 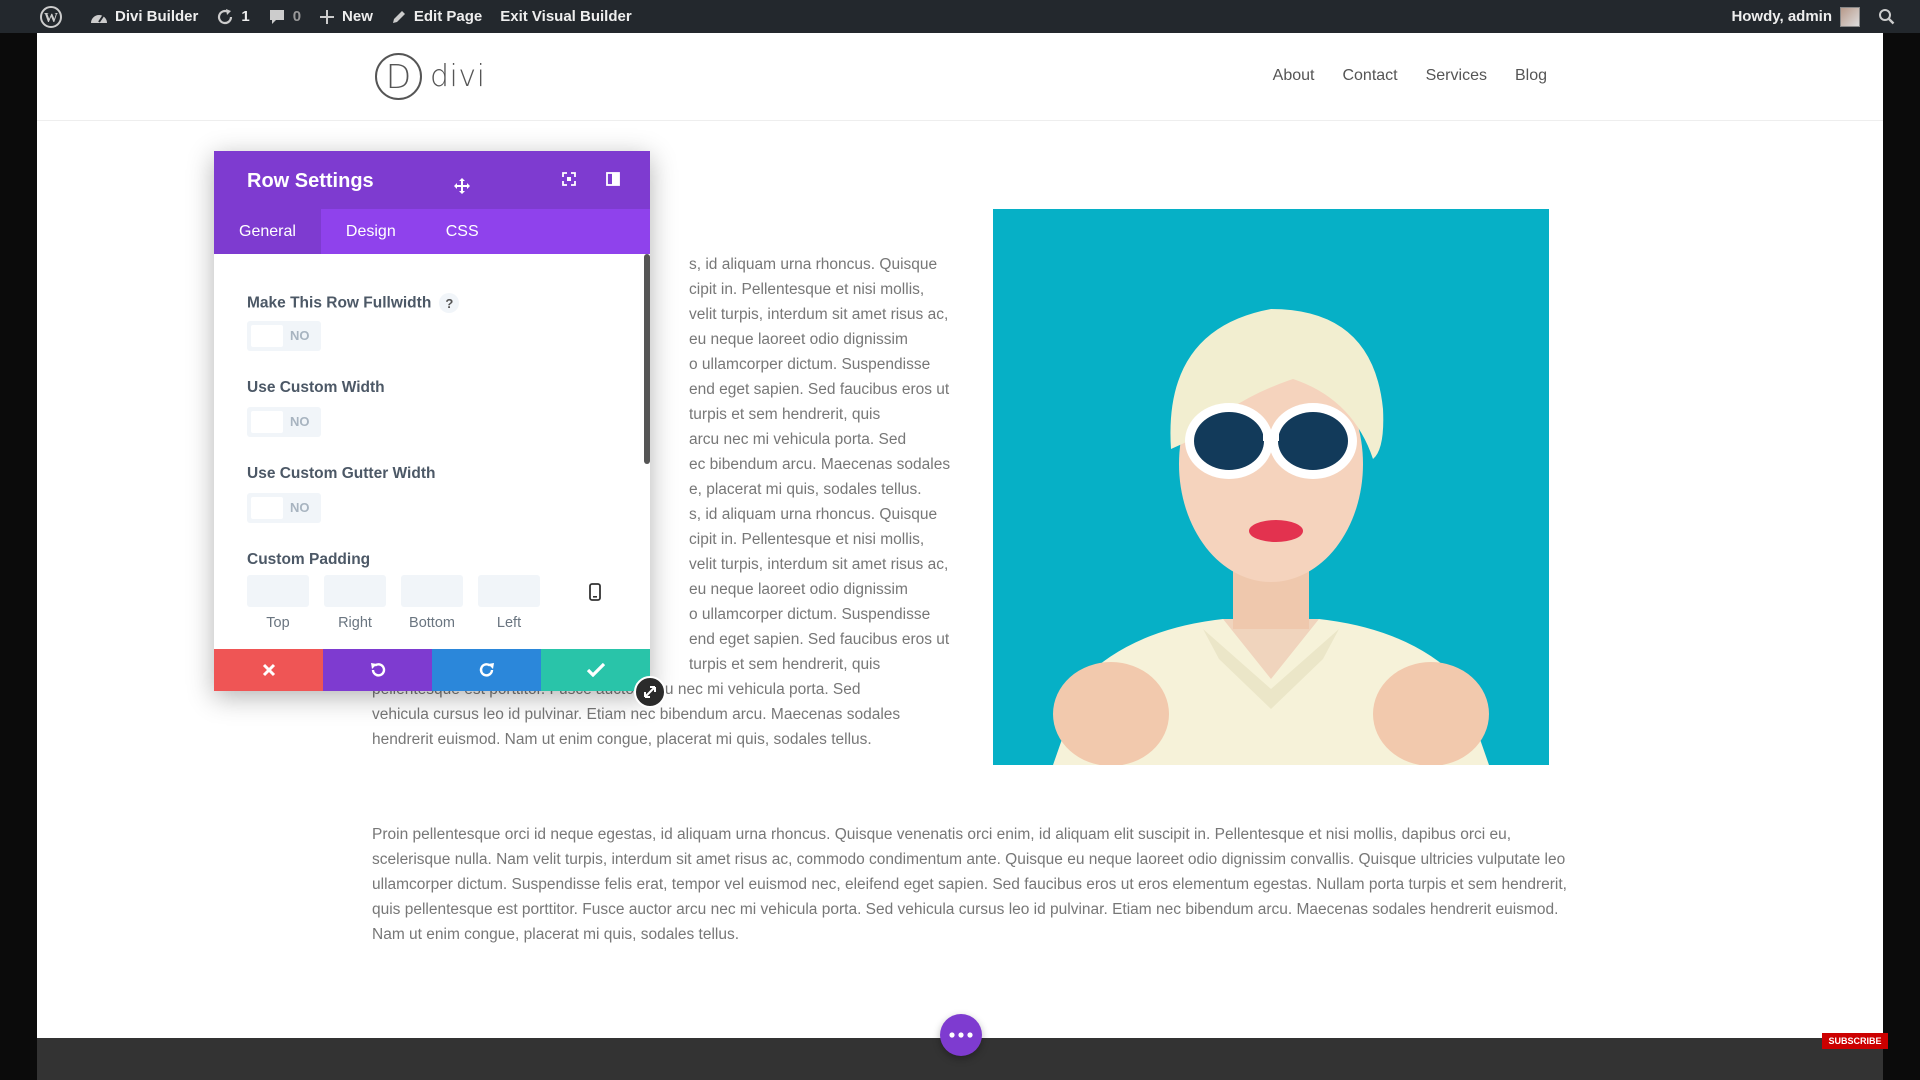 I want to click on updates-menu: 1, so click(x=232, y=16).